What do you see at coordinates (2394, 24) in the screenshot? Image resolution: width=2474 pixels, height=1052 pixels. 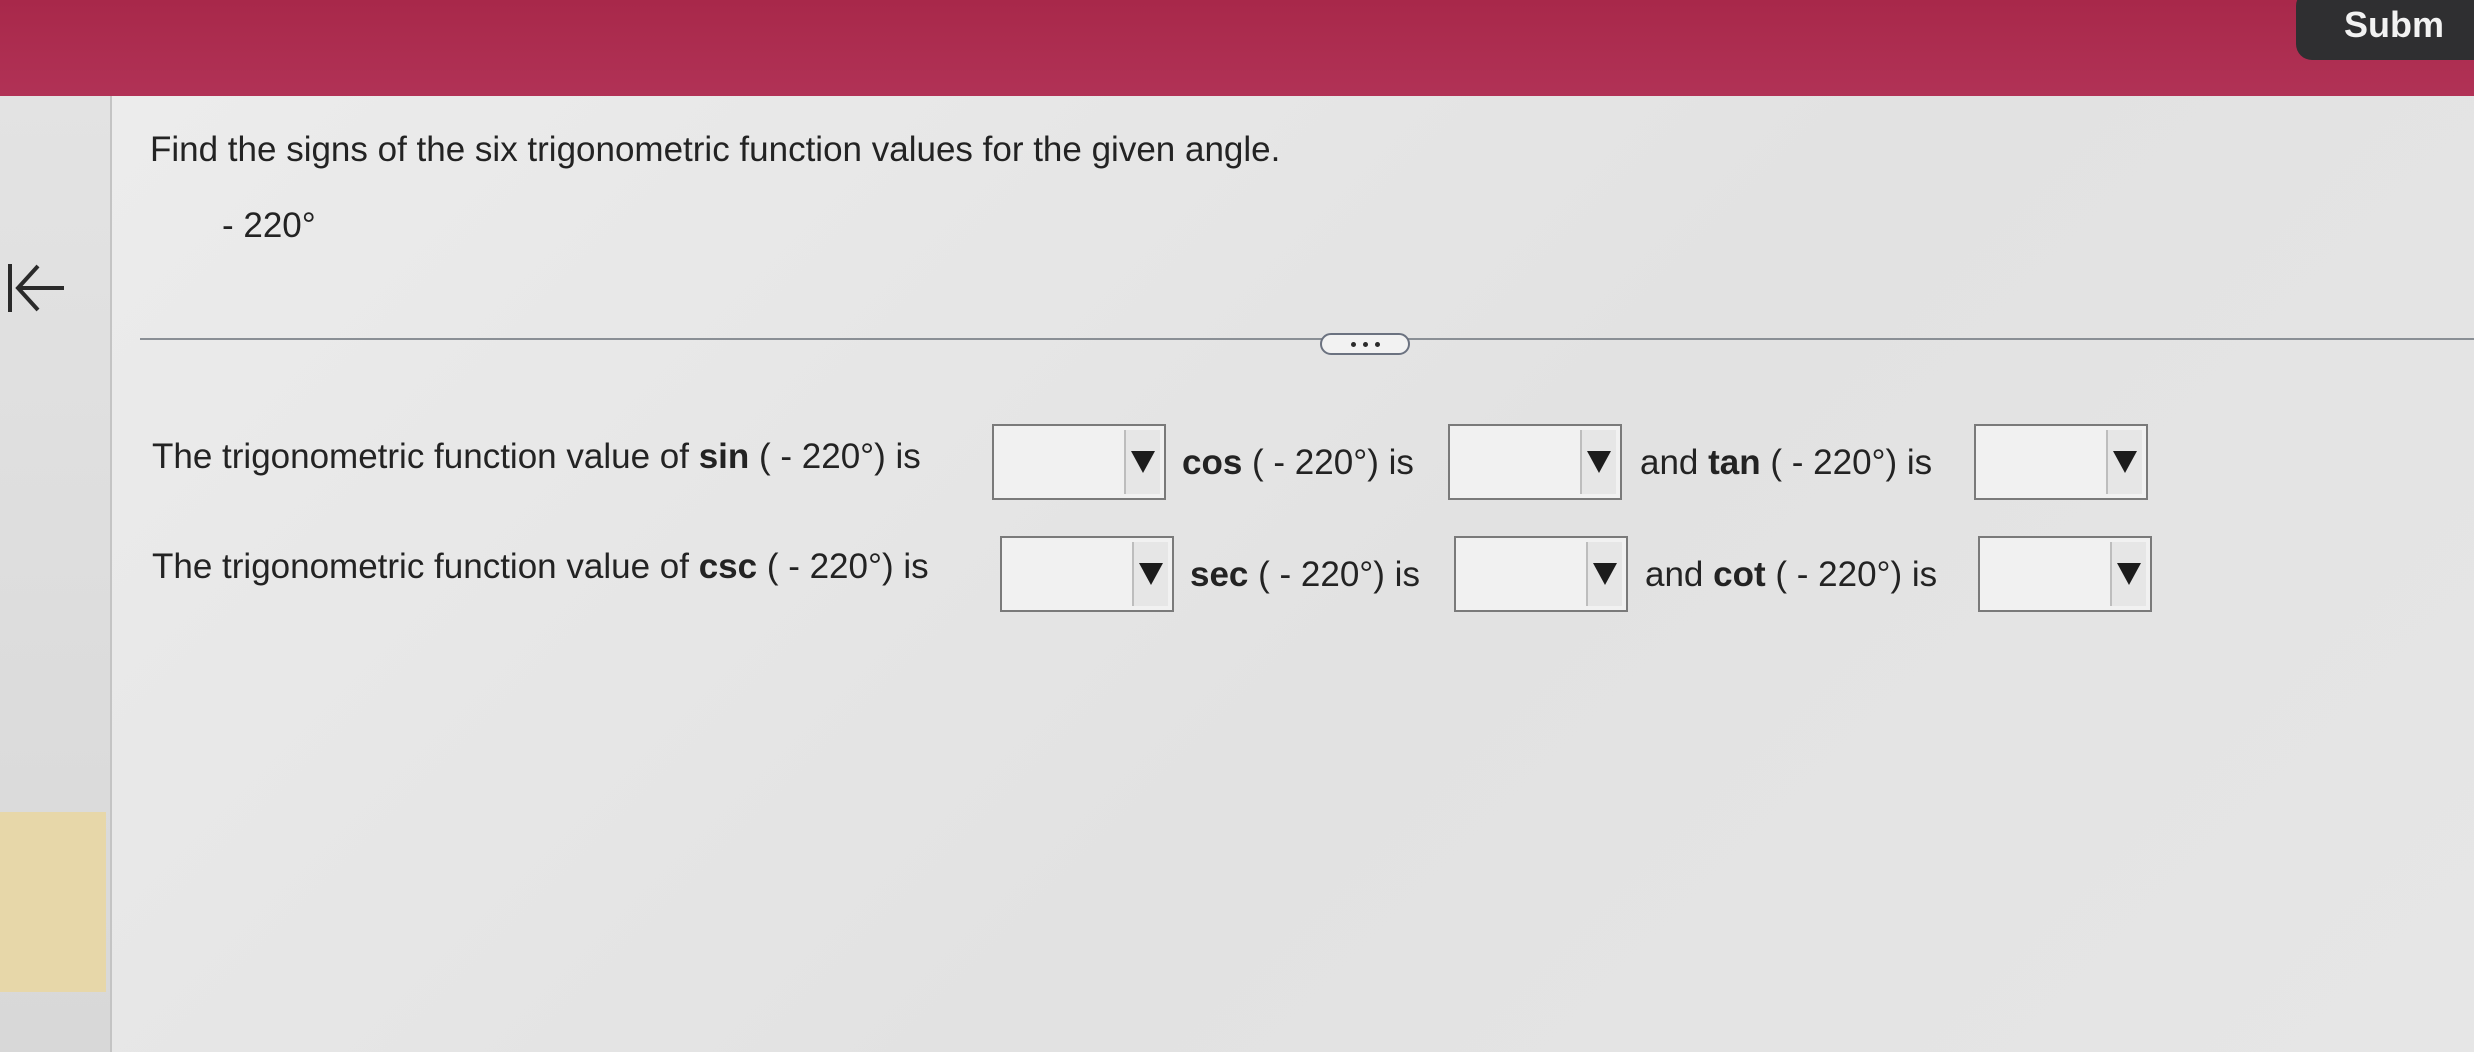 I see `submit-label: Subm` at bounding box center [2394, 24].